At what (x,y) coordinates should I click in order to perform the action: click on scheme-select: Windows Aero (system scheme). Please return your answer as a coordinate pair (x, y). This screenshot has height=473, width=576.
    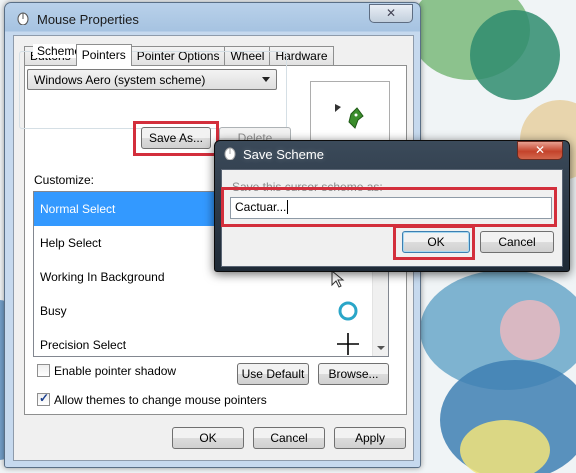
    Looking at the image, I should click on (152, 79).